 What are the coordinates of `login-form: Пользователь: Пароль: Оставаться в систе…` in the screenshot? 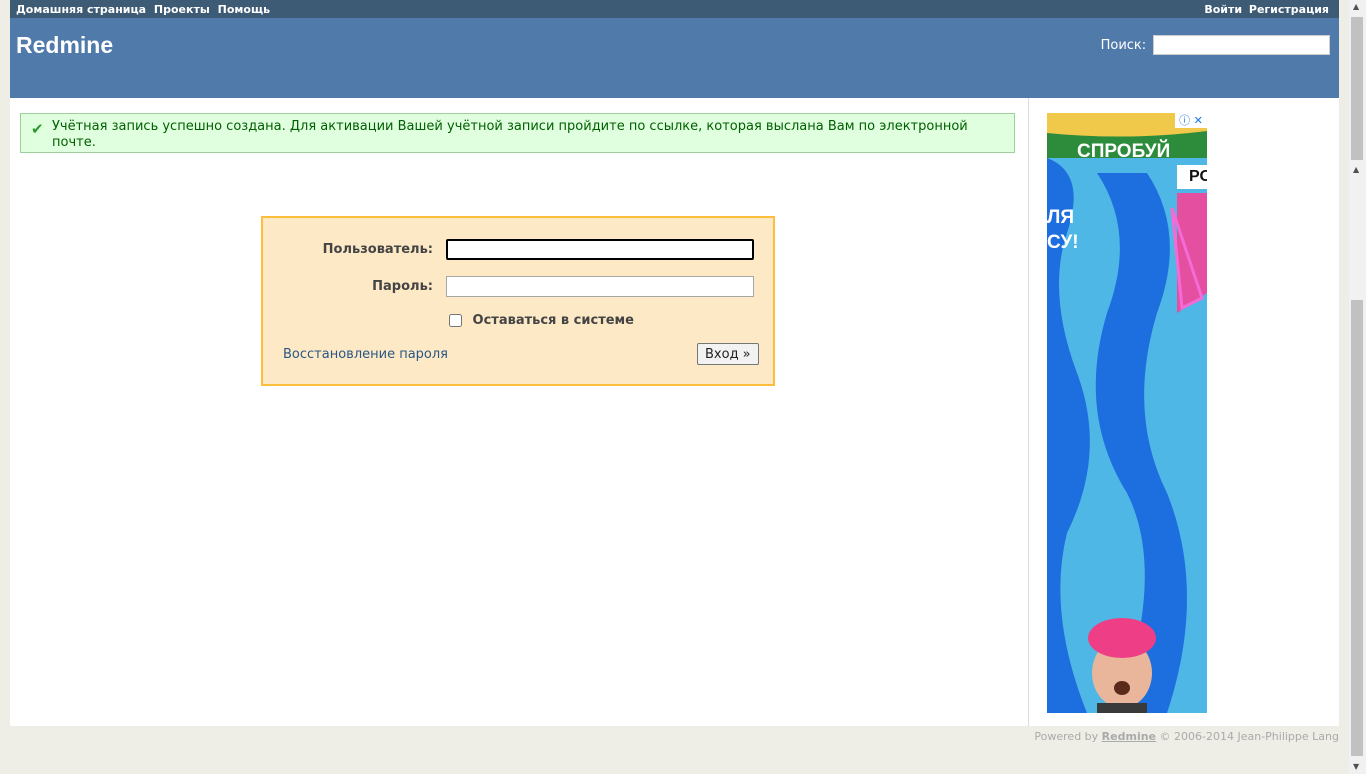 It's located at (518, 301).